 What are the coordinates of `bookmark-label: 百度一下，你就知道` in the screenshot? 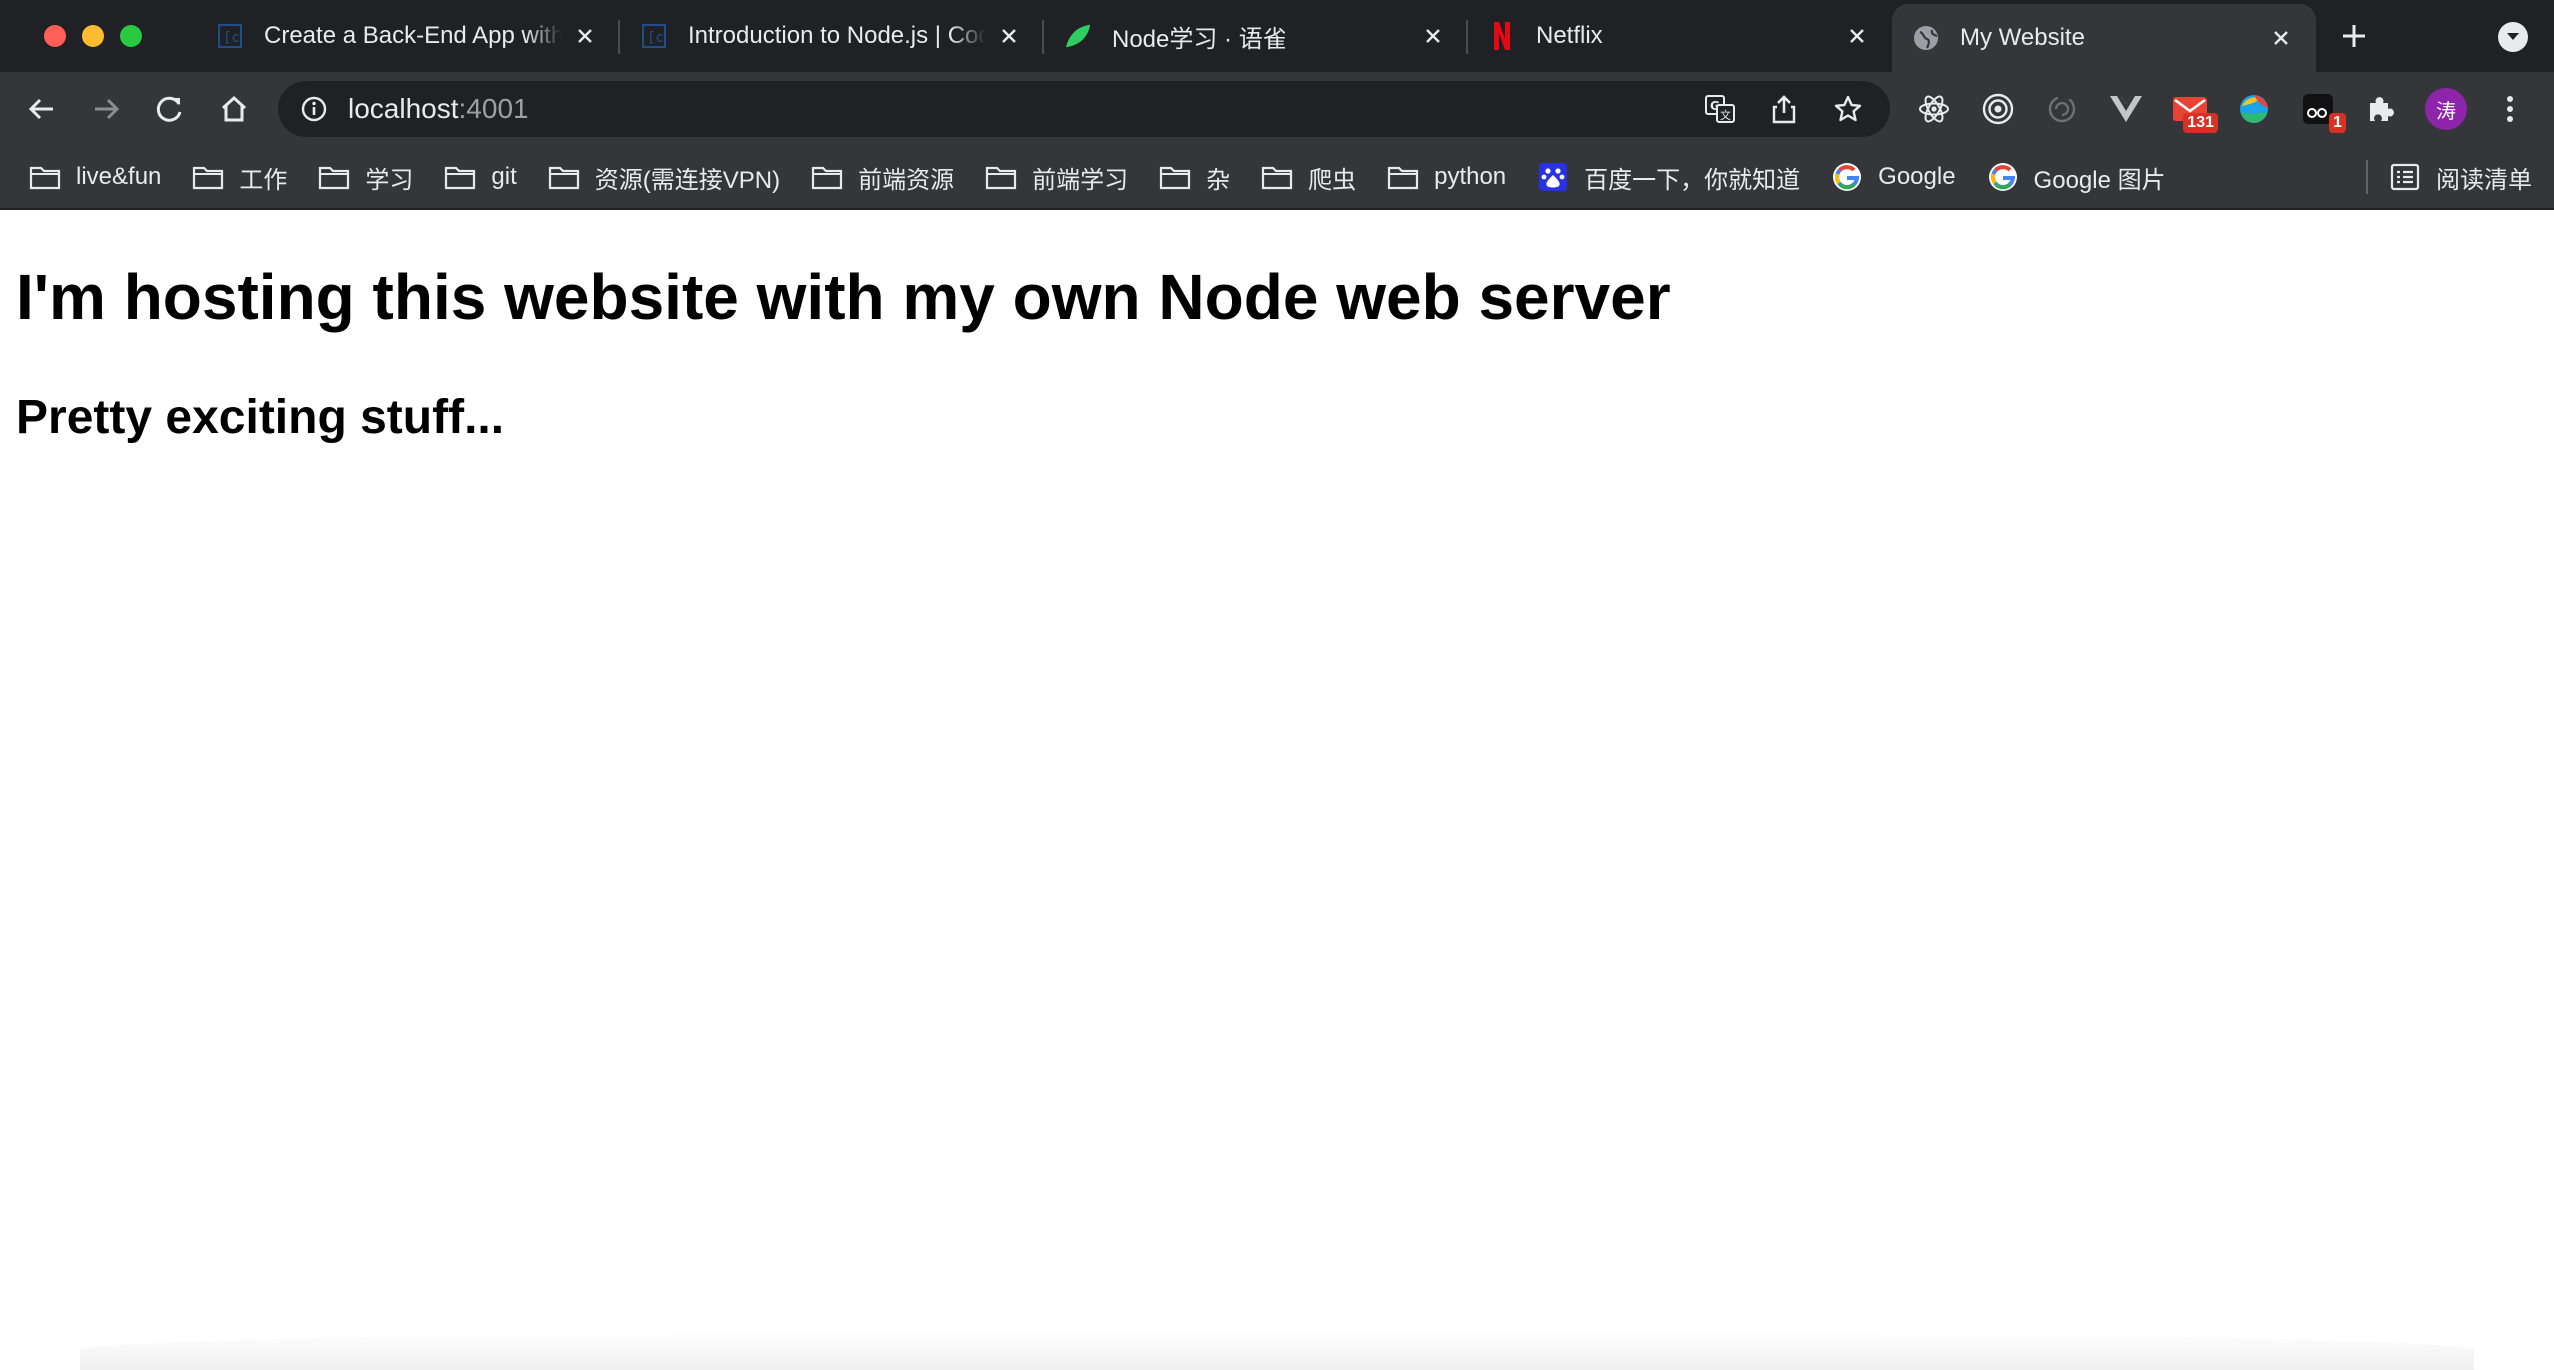 It's located at (1692, 180).